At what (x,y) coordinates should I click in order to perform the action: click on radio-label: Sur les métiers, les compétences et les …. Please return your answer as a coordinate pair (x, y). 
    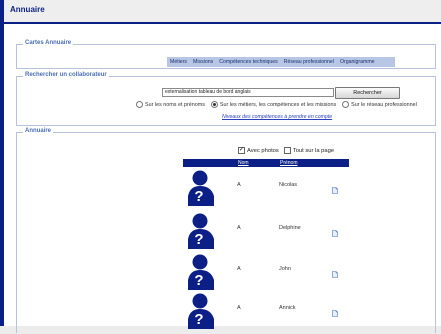
    Looking at the image, I should click on (278, 104).